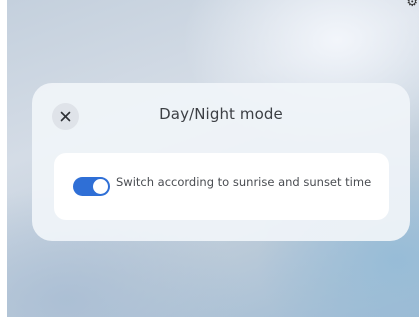 The height and width of the screenshot is (317, 419). What do you see at coordinates (100, 186) in the screenshot?
I see `toggle-knob` at bounding box center [100, 186].